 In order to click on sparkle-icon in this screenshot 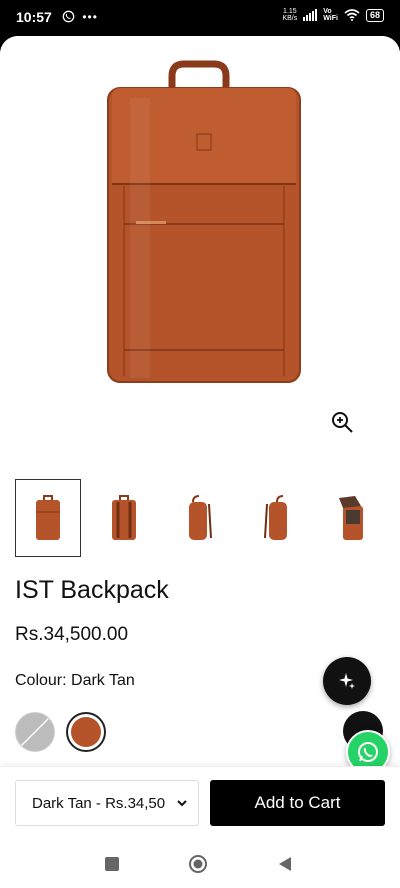, I will do `click(347, 681)`.